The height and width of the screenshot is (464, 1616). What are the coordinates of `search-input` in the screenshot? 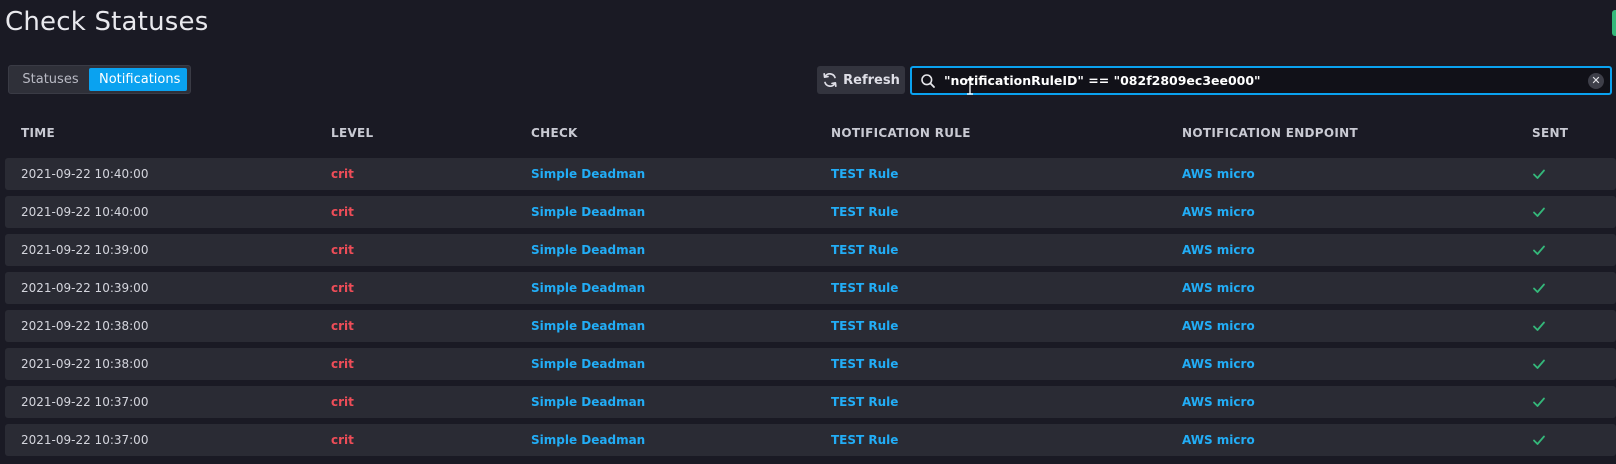 It's located at (1266, 80).